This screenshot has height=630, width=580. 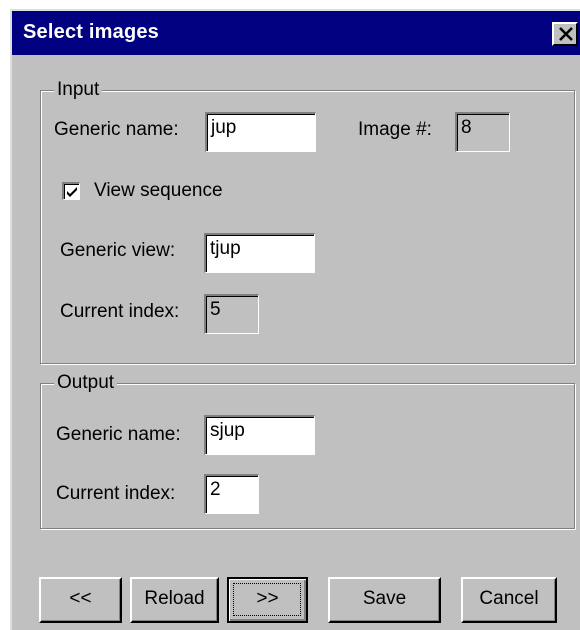 What do you see at coordinates (384, 600) in the screenshot?
I see `save-button: Save` at bounding box center [384, 600].